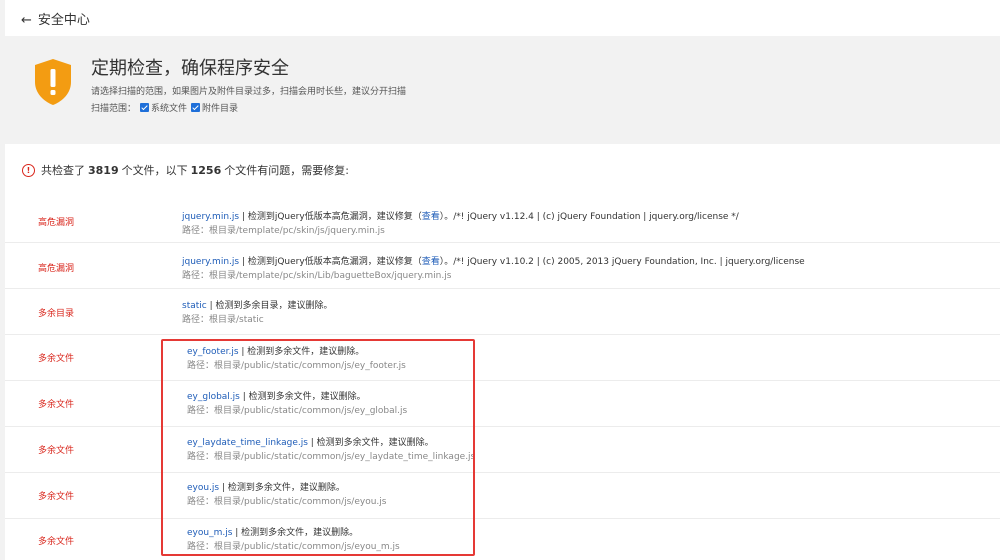 This screenshot has height=560, width=1000. Describe the element at coordinates (283, 231) in the screenshot. I see `file-path: 路径：根目录/template/pc/skin/js/jquery.min.js` at that location.